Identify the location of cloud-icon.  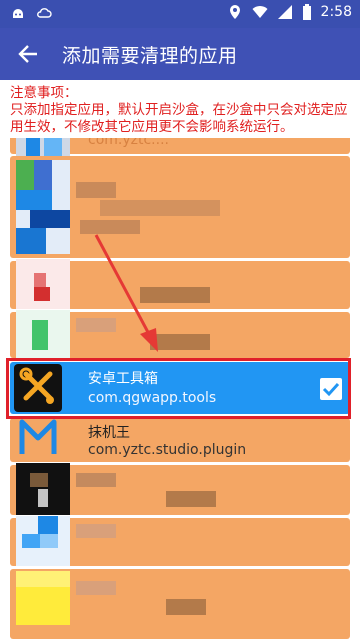
(44, 13).